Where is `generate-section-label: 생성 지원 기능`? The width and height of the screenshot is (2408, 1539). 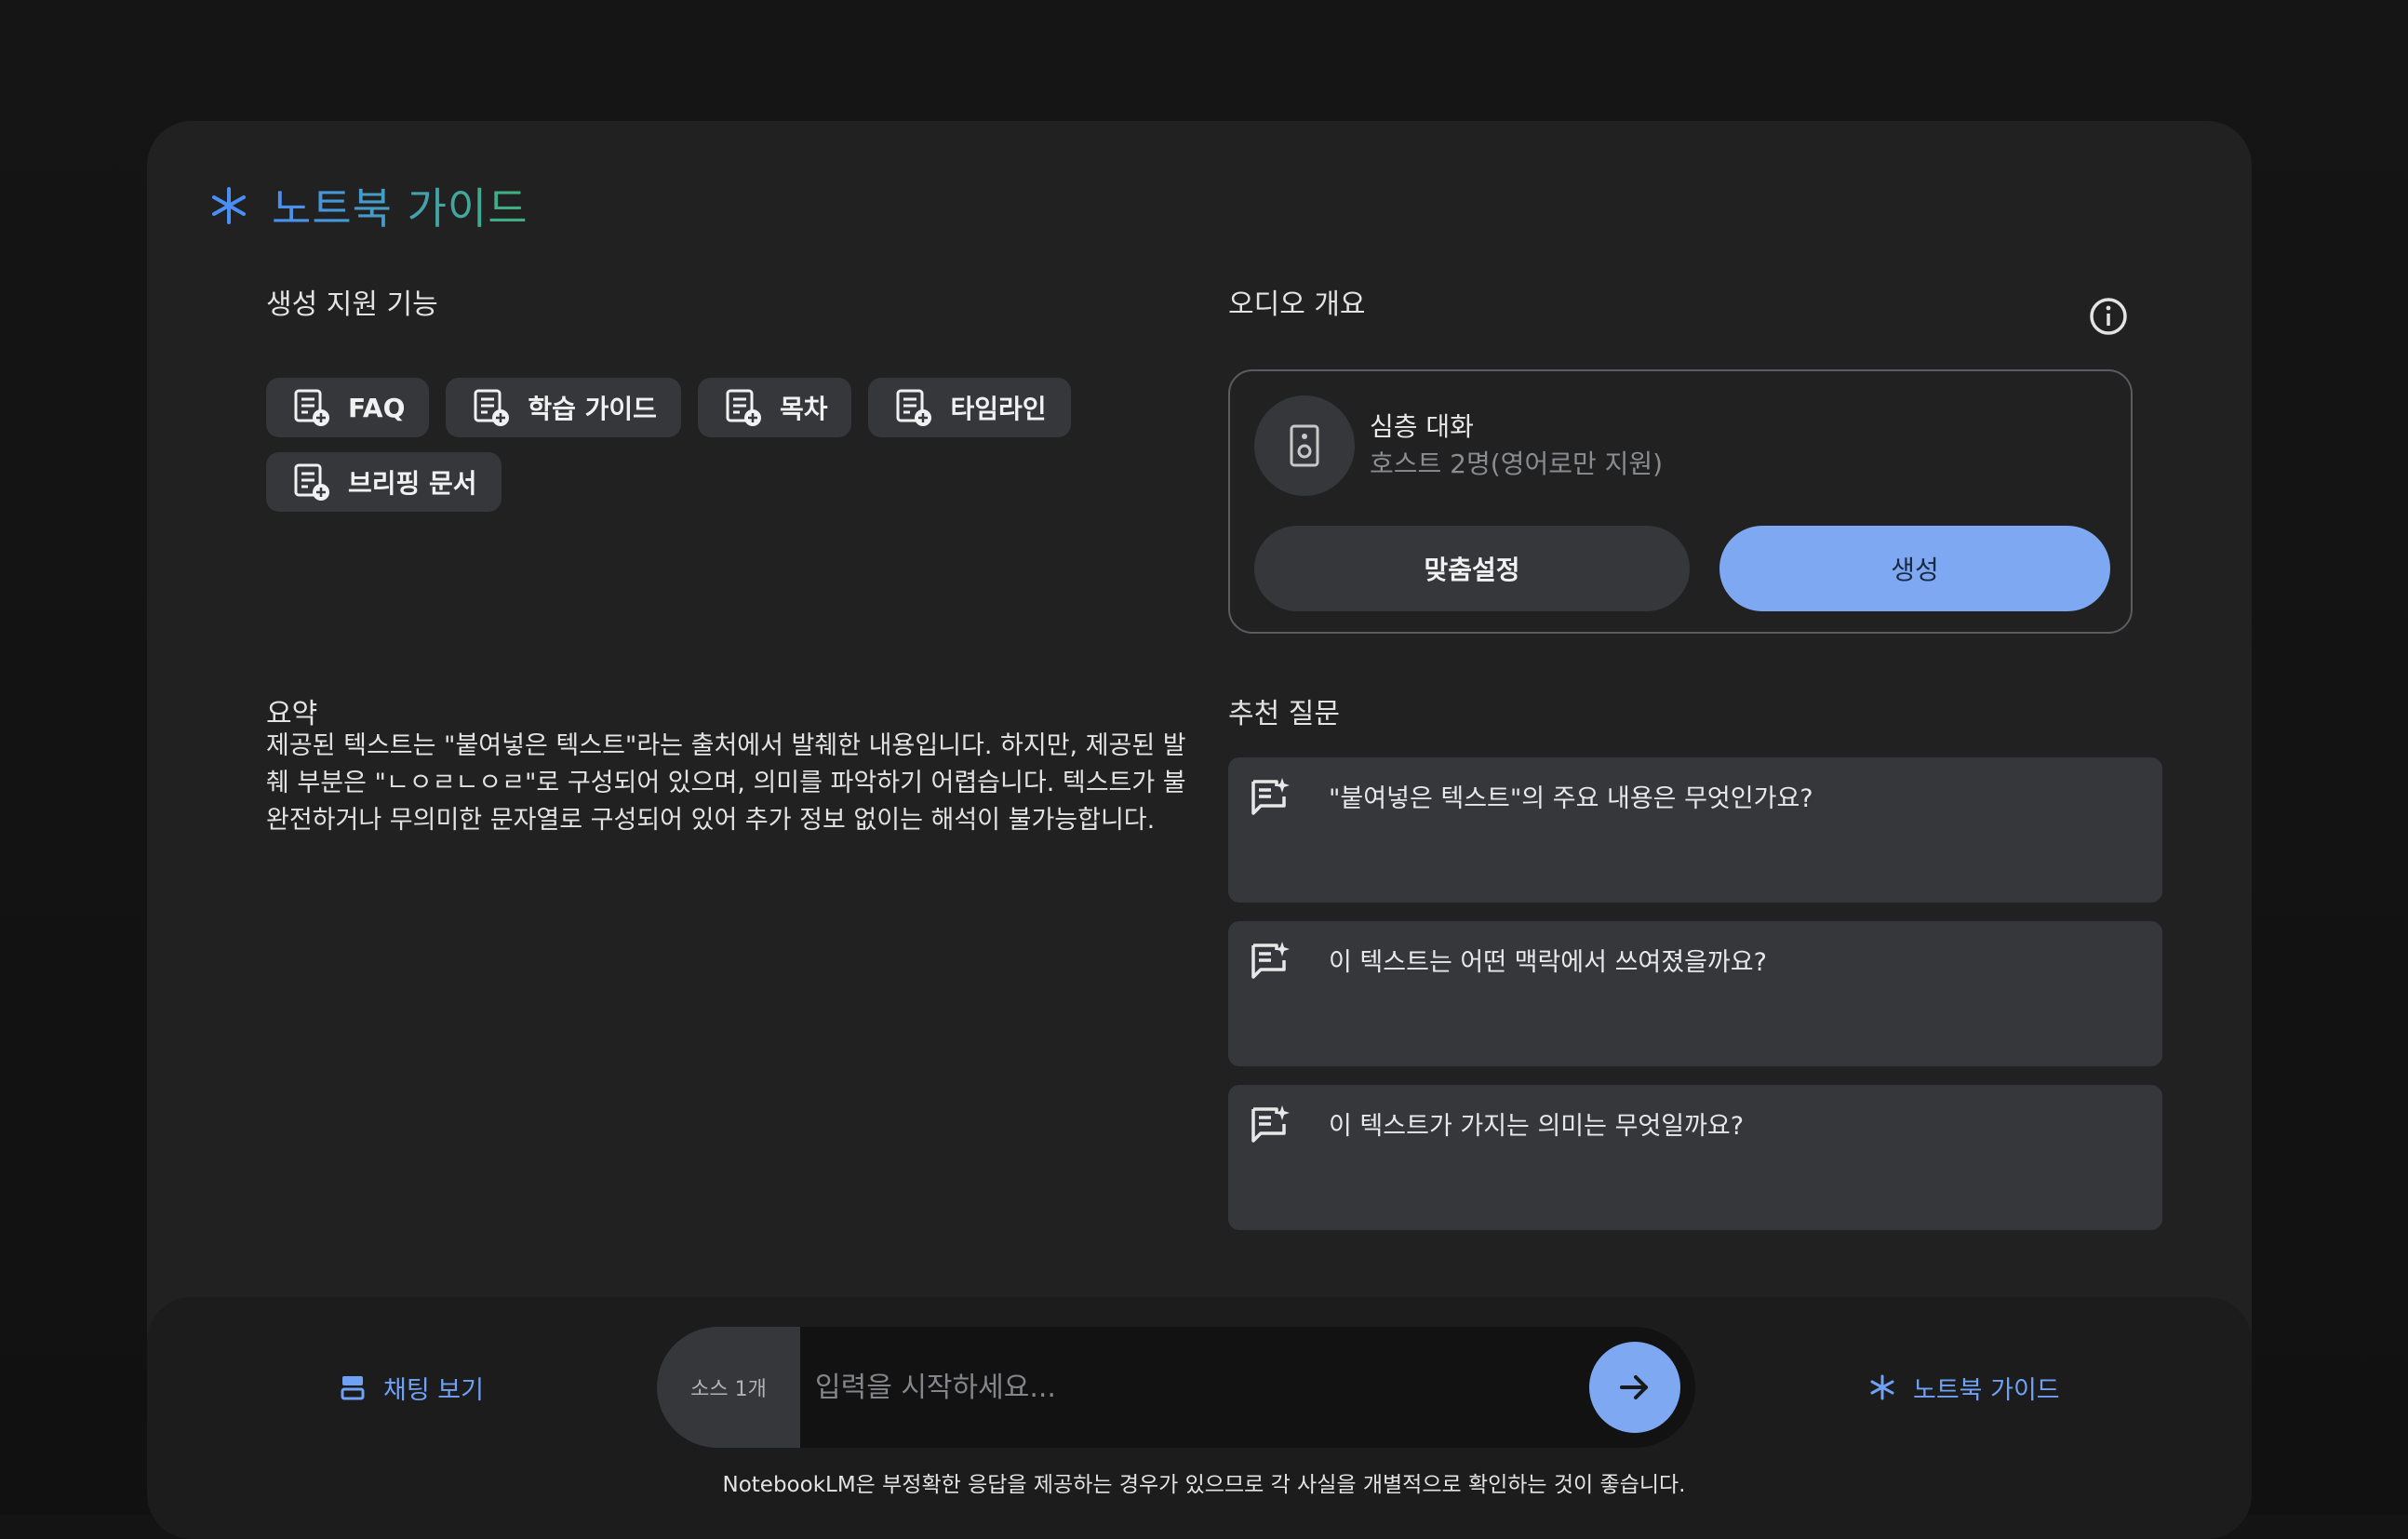
generate-section-label: 생성 지원 기능 is located at coordinates (352, 304).